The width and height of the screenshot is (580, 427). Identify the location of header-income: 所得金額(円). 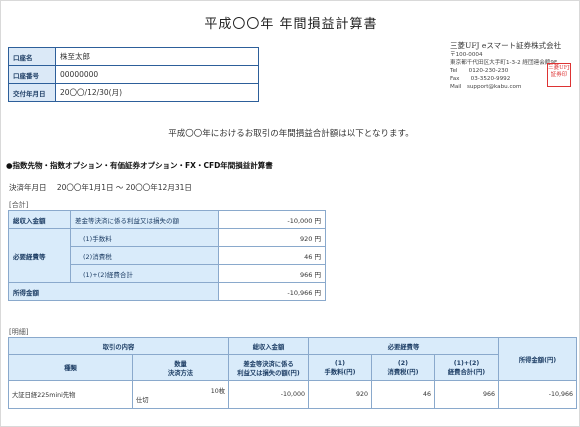
(537, 359).